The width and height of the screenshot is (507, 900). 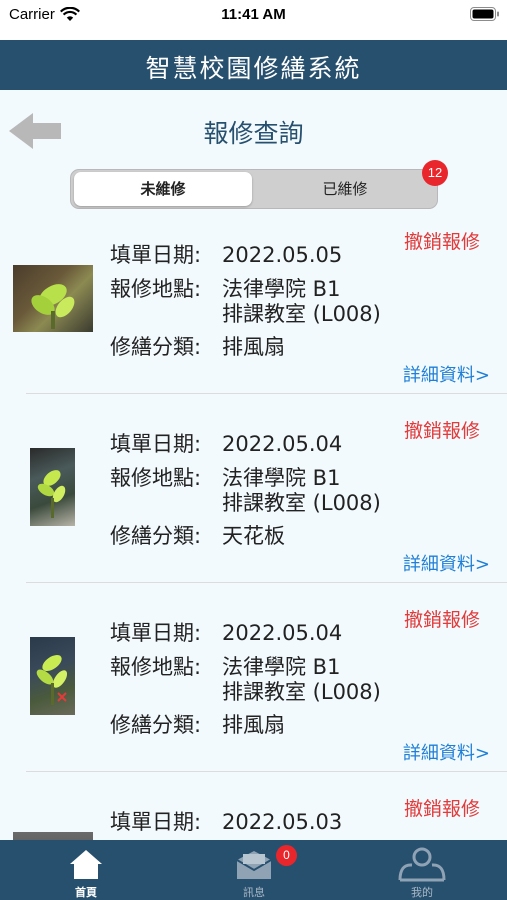 What do you see at coordinates (253, 68) in the screenshot?
I see `app-title: 智慧校園修繕系統` at bounding box center [253, 68].